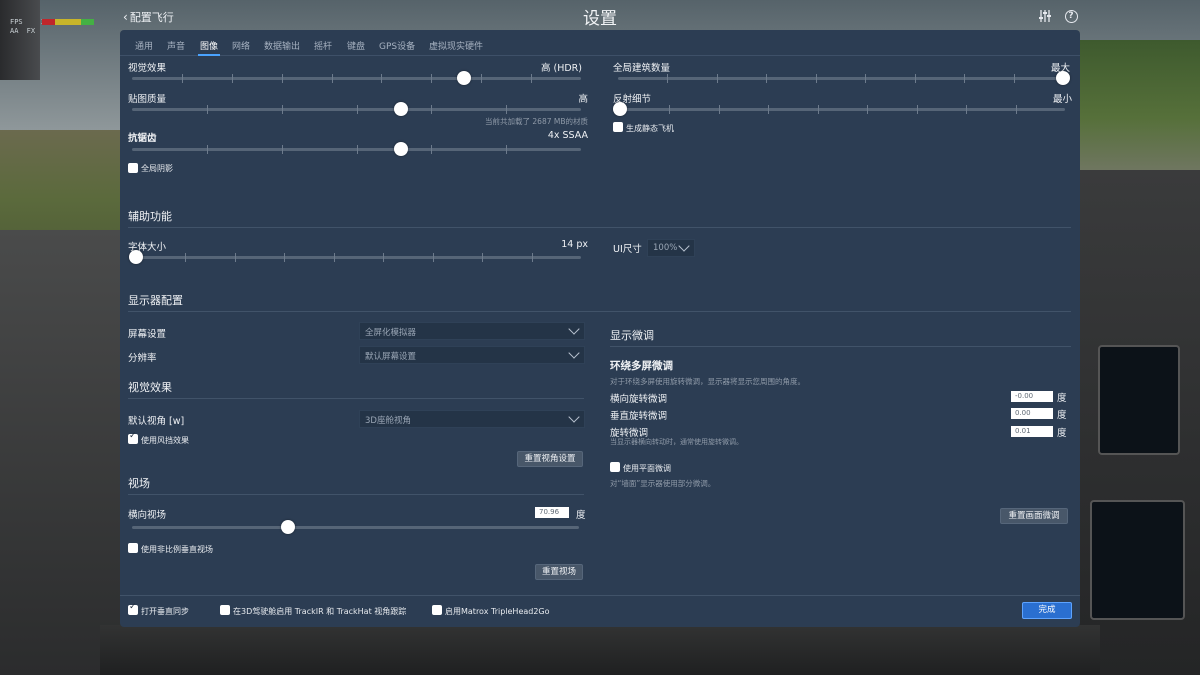 The height and width of the screenshot is (675, 1200). Describe the element at coordinates (133, 168) in the screenshot. I see `global-shadows-checkbox` at that location.